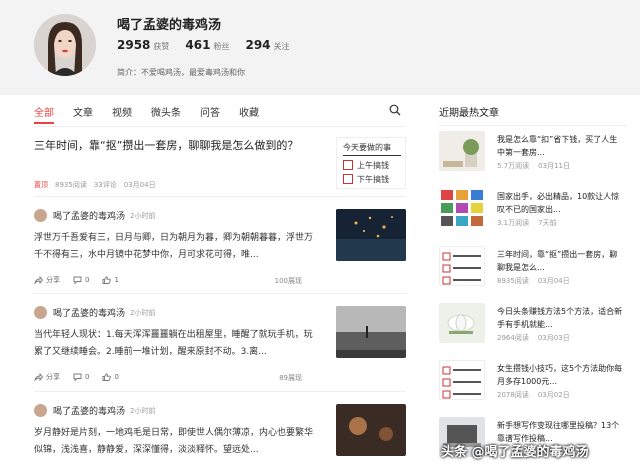 The width and height of the screenshot is (640, 474). What do you see at coordinates (139, 185) in the screenshot?
I see `article-date: 03月04日` at bounding box center [139, 185].